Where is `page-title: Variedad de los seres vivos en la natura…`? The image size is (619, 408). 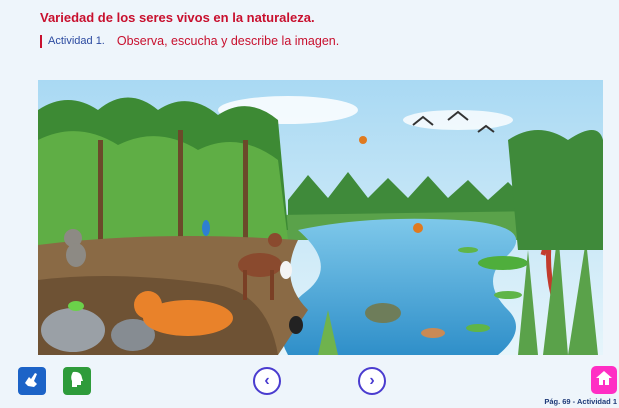
page-title: Variedad de los seres vivos en la natura… is located at coordinates (177, 17).